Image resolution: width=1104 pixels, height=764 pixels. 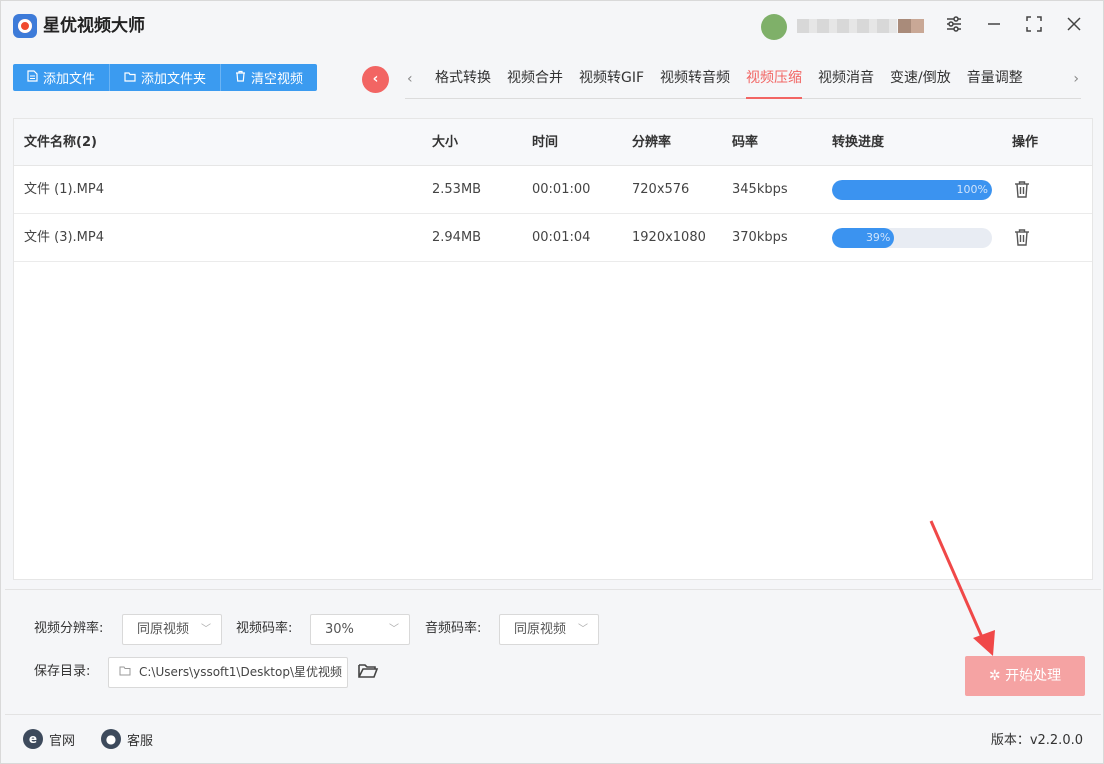 I want to click on trash-icon, so click(x=240, y=77).